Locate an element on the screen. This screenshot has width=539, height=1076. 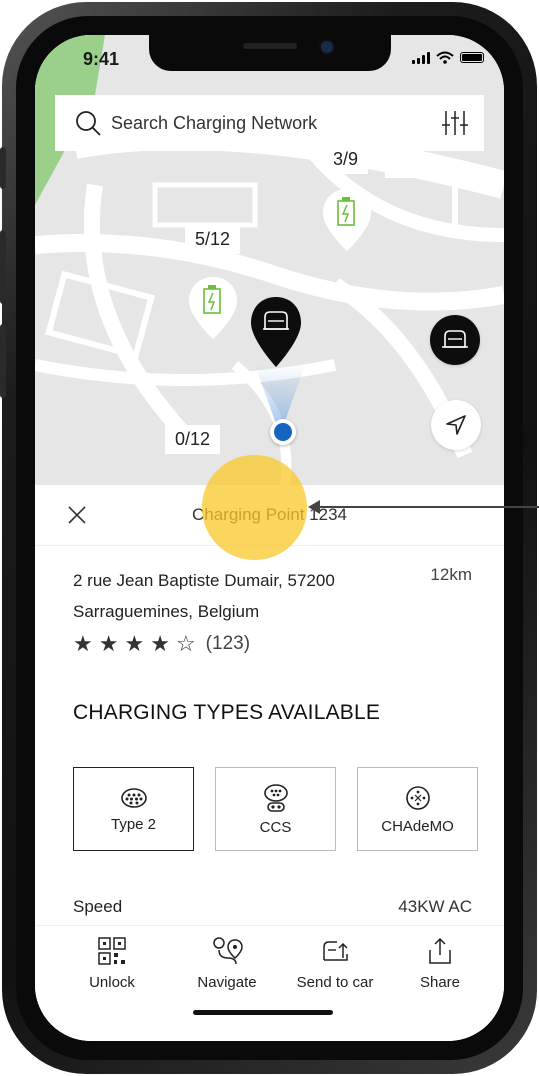
rating-count: (123) is located at coordinates (228, 643).